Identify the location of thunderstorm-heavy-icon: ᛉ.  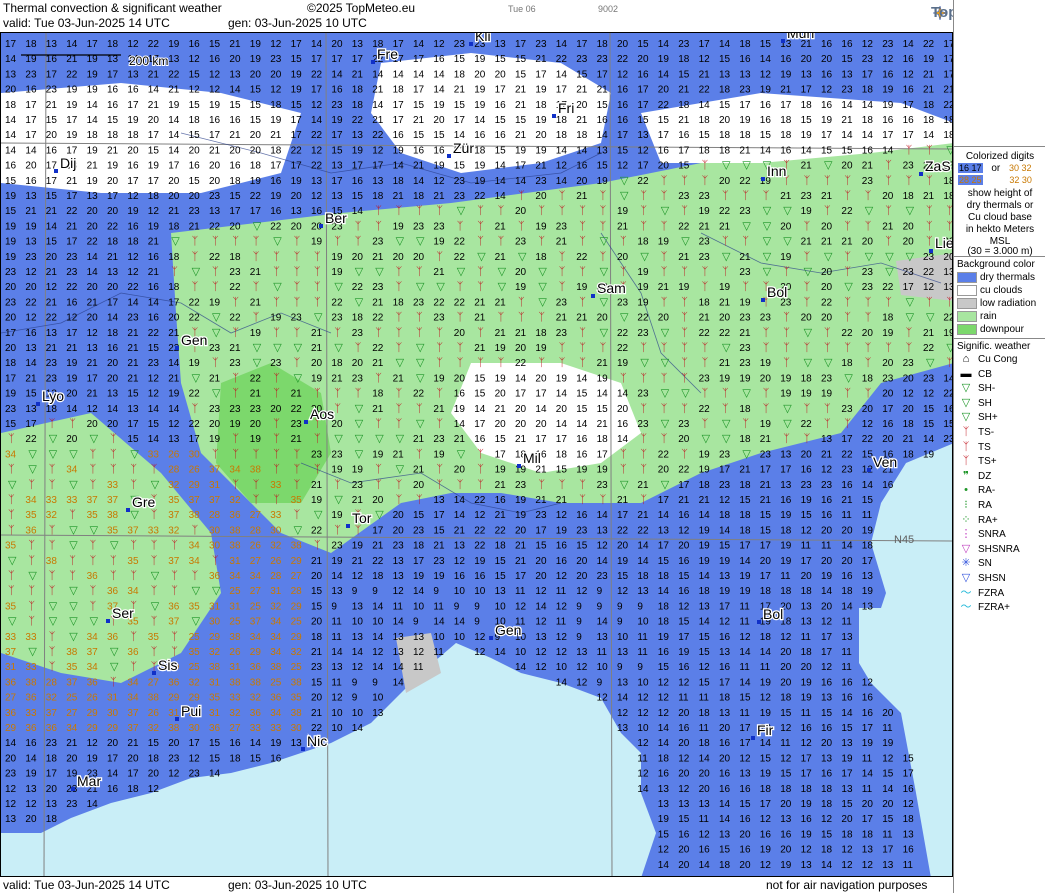
(276, 394).